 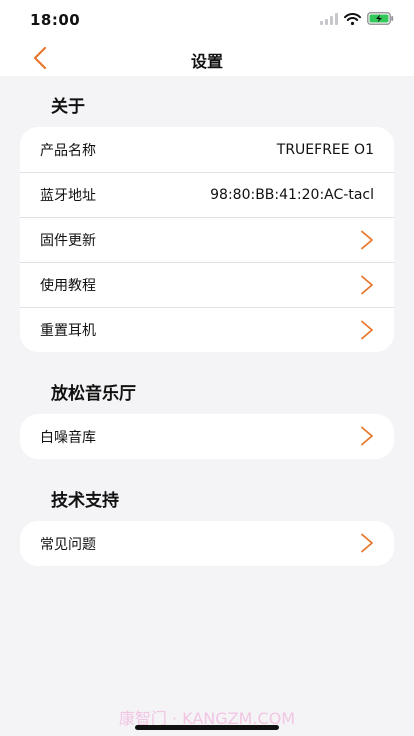 What do you see at coordinates (325, 149) in the screenshot?
I see `product-name-value: TRUEFREE O1` at bounding box center [325, 149].